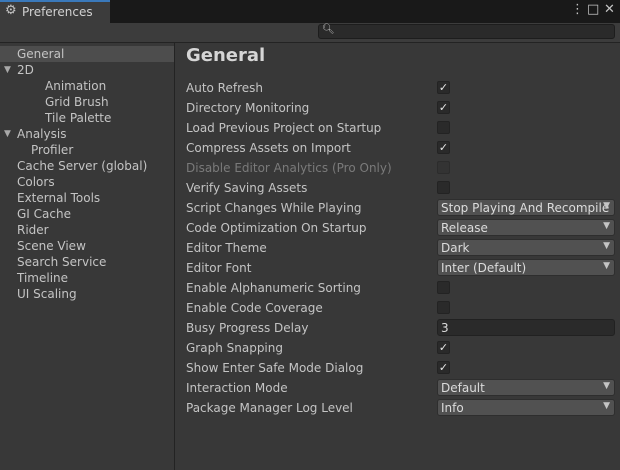 The width and height of the screenshot is (620, 470). I want to click on load-previous-project-on-startup-checkbox, so click(443, 127).